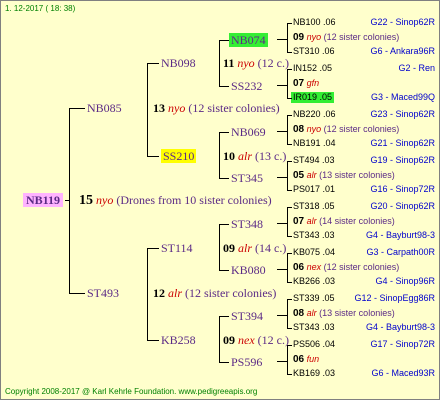 This screenshot has height=400, width=440. I want to click on gen4-queen-a: NB220 .06, so click(314, 114).